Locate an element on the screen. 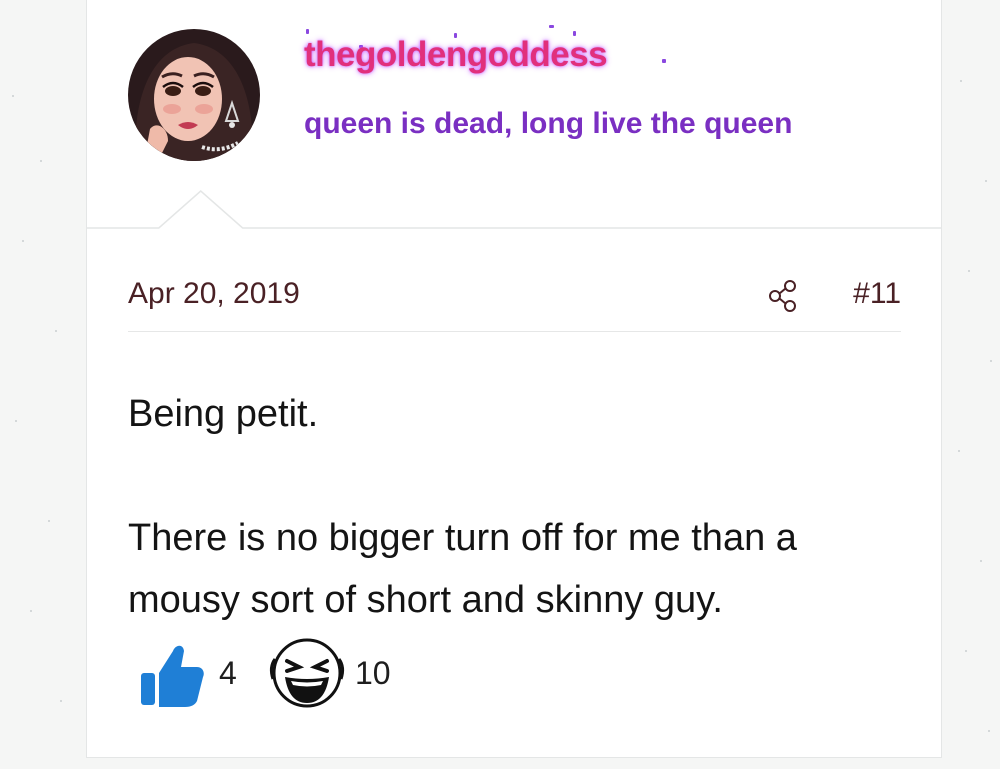 The image size is (1000, 769). avatar-icon is located at coordinates (194, 95).